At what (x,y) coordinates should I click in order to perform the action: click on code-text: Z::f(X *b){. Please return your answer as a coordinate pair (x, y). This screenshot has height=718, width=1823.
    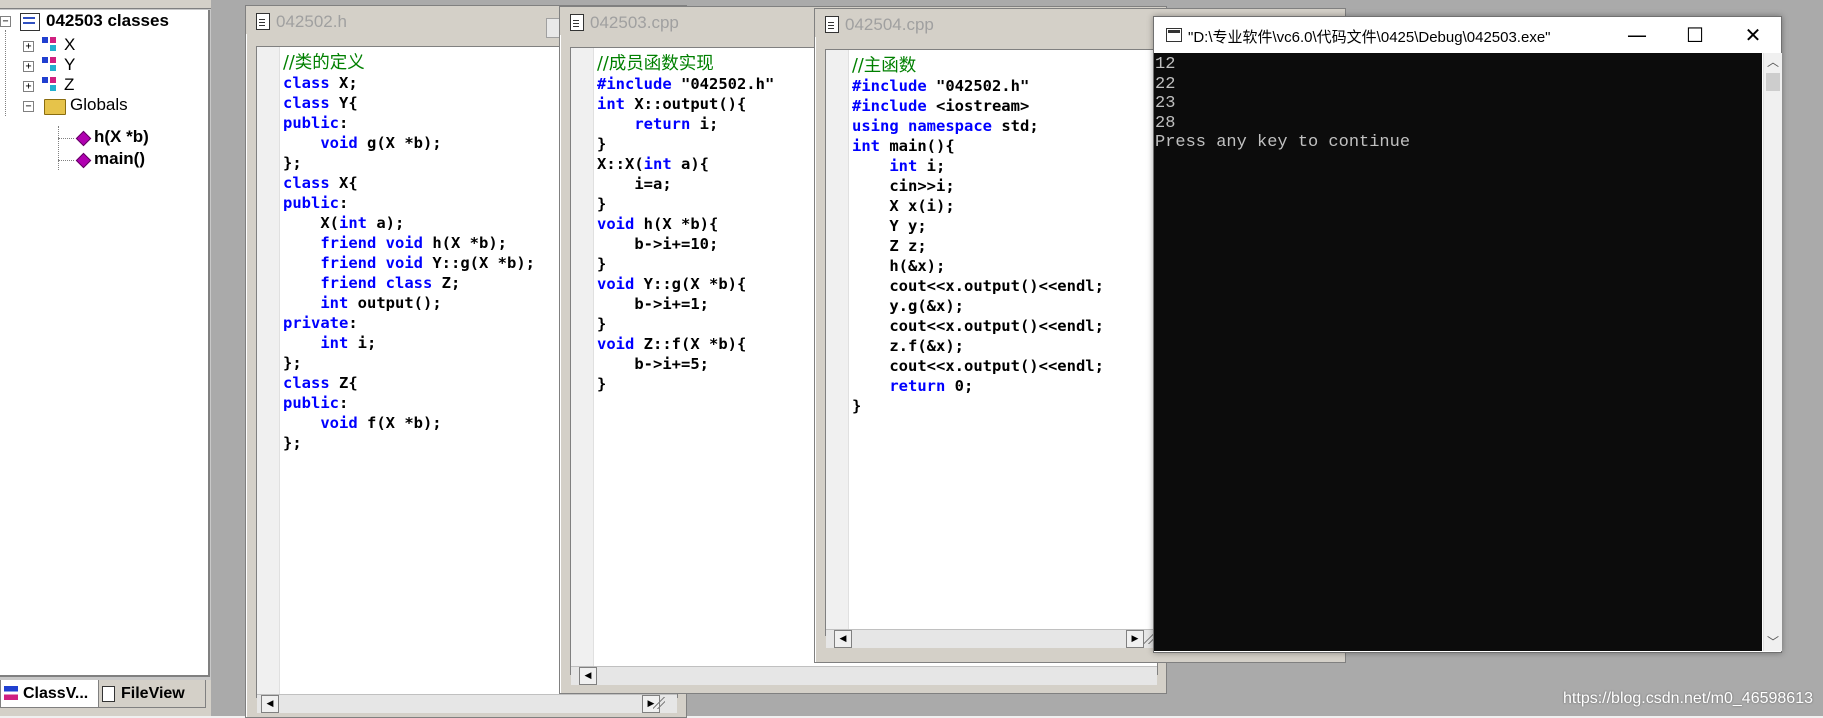
    Looking at the image, I should click on (690, 344).